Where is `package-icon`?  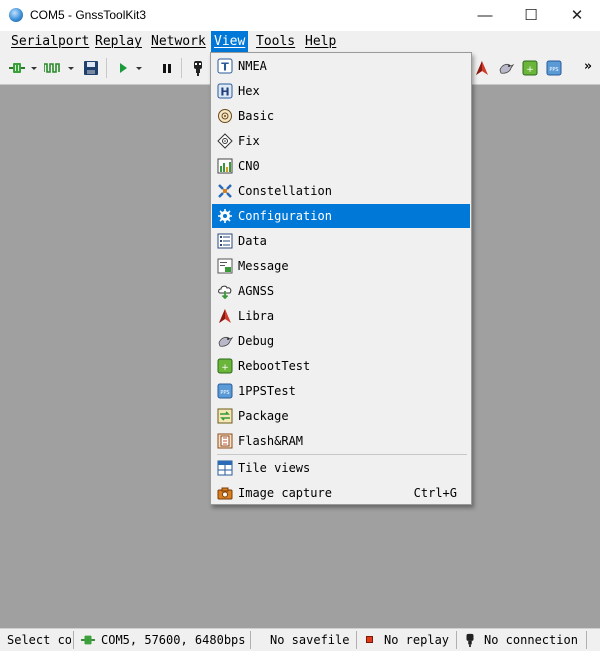 package-icon is located at coordinates (225, 416).